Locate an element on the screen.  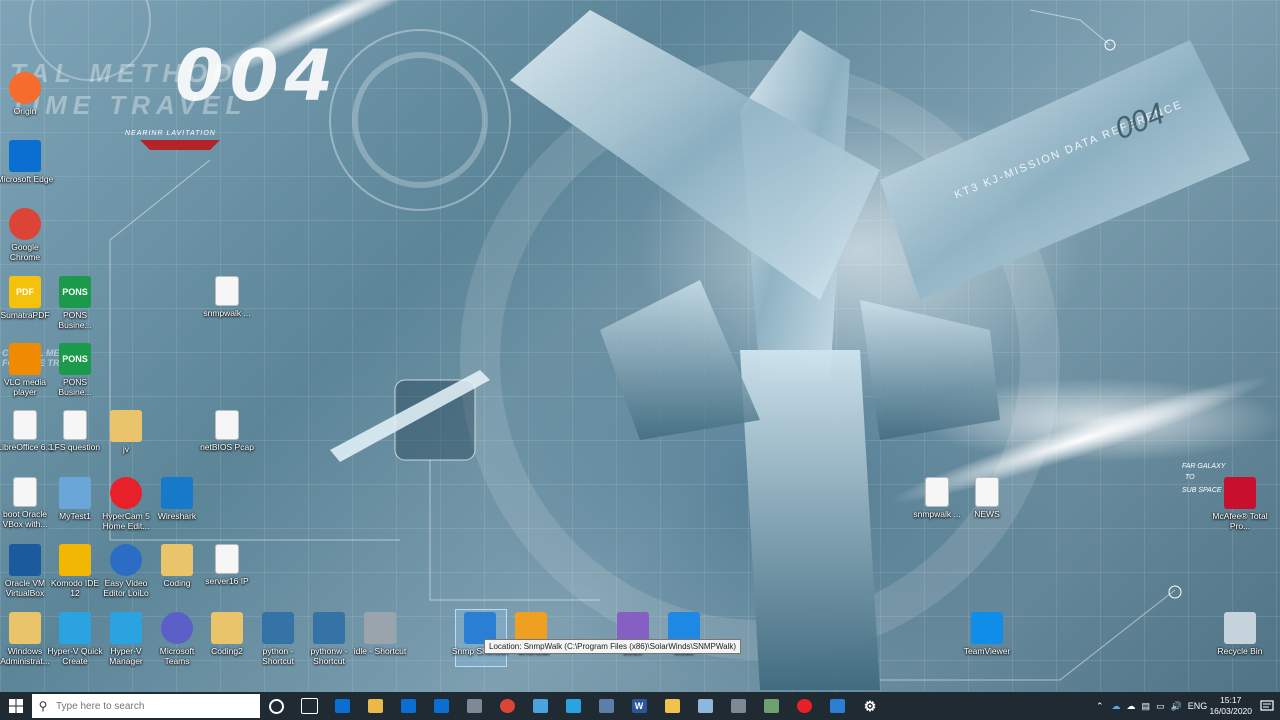
display-icon: ▭ is located at coordinates (1160, 706).